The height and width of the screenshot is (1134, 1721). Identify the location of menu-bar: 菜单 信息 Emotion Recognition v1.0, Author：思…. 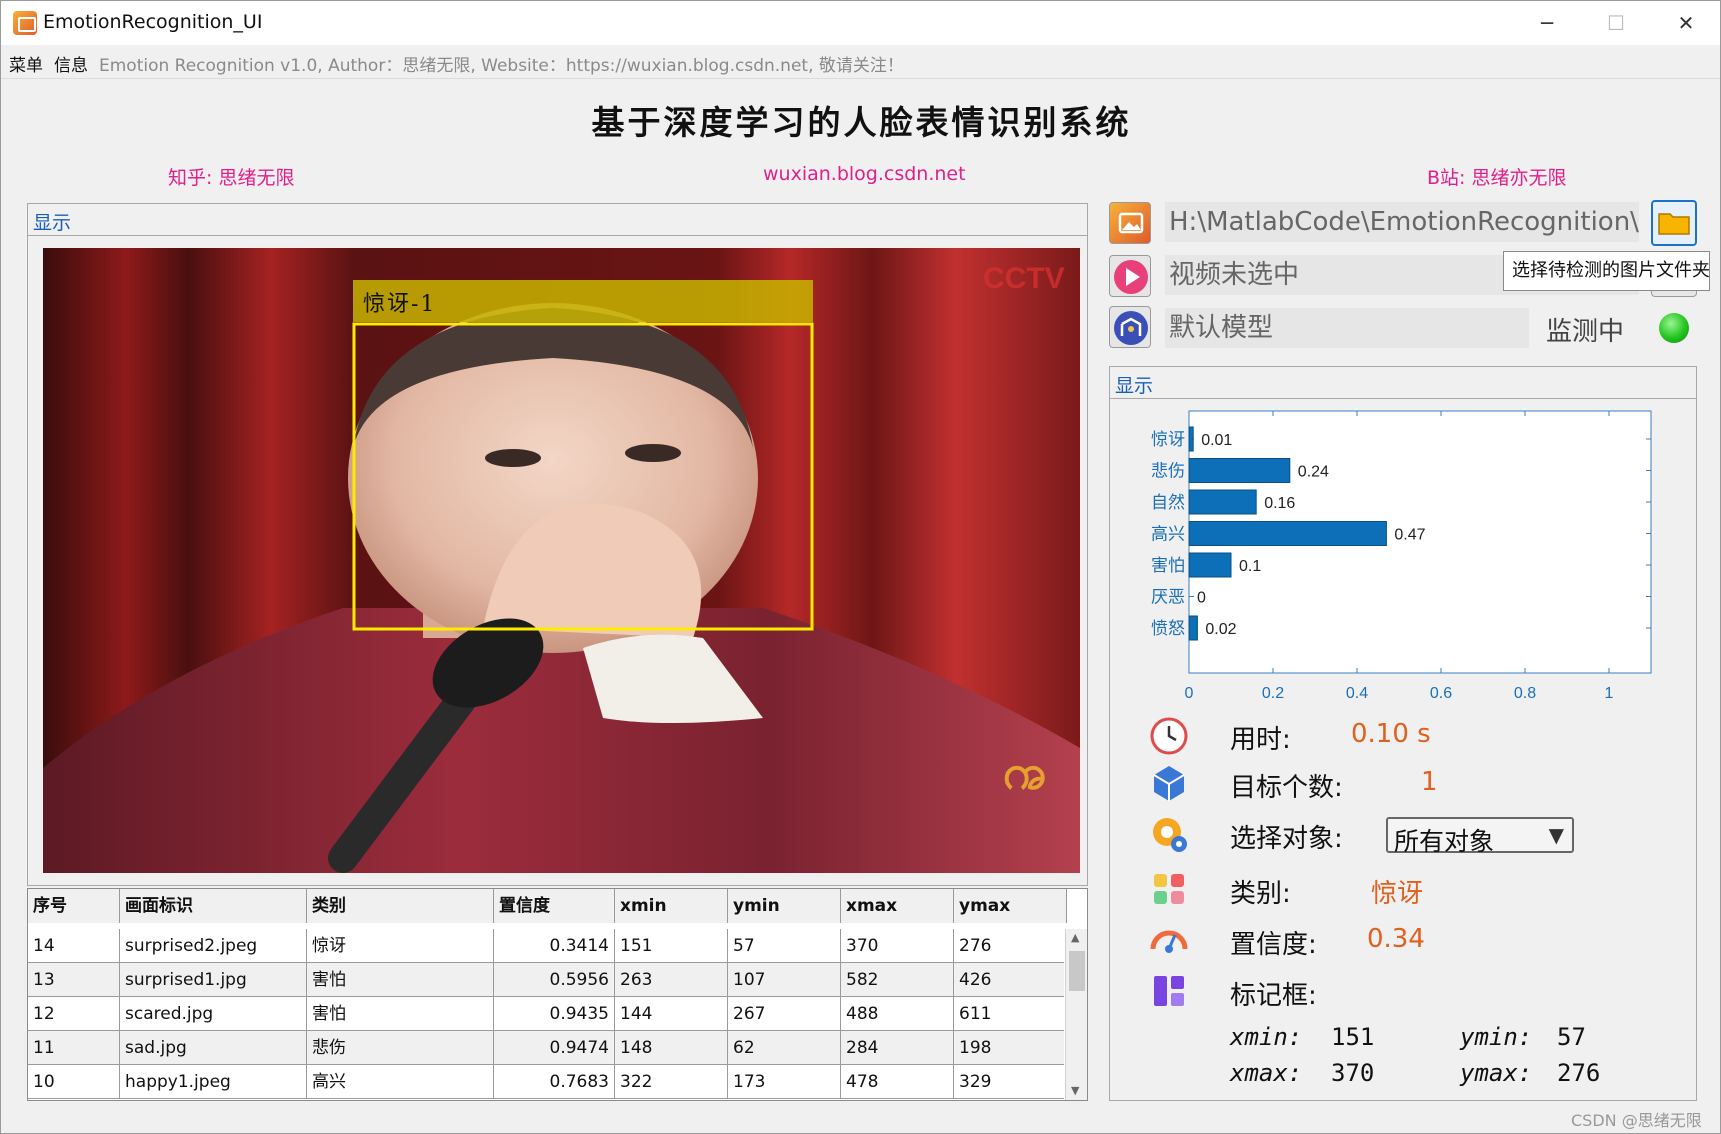
(860, 62).